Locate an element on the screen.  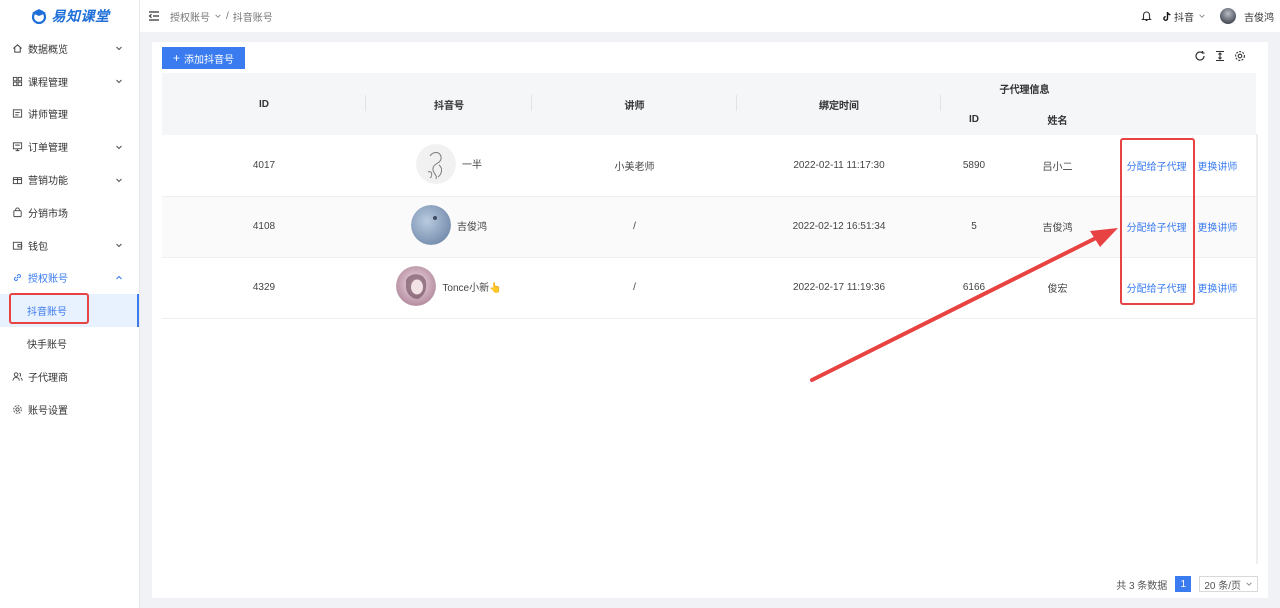
menu-fold-icon is located at coordinates (154, 16).